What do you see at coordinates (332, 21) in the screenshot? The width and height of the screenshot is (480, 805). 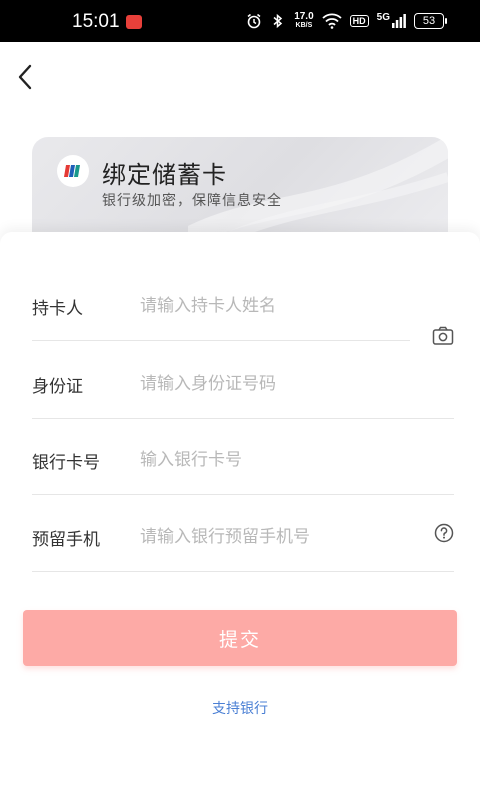 I see `wifi-icon` at bounding box center [332, 21].